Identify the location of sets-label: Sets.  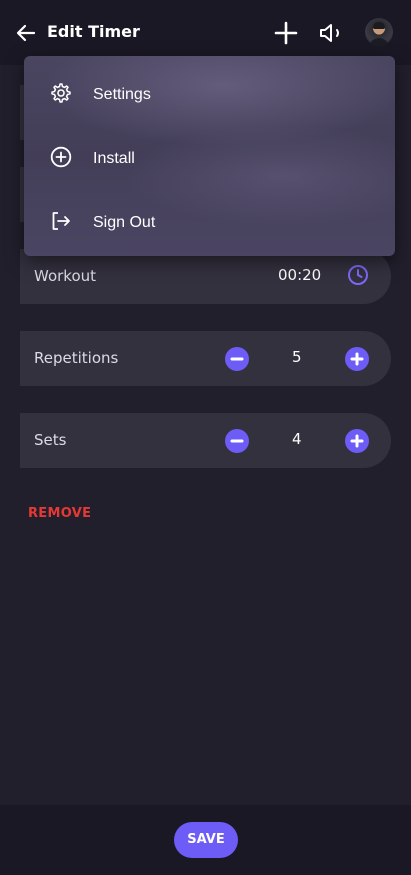
(50, 440).